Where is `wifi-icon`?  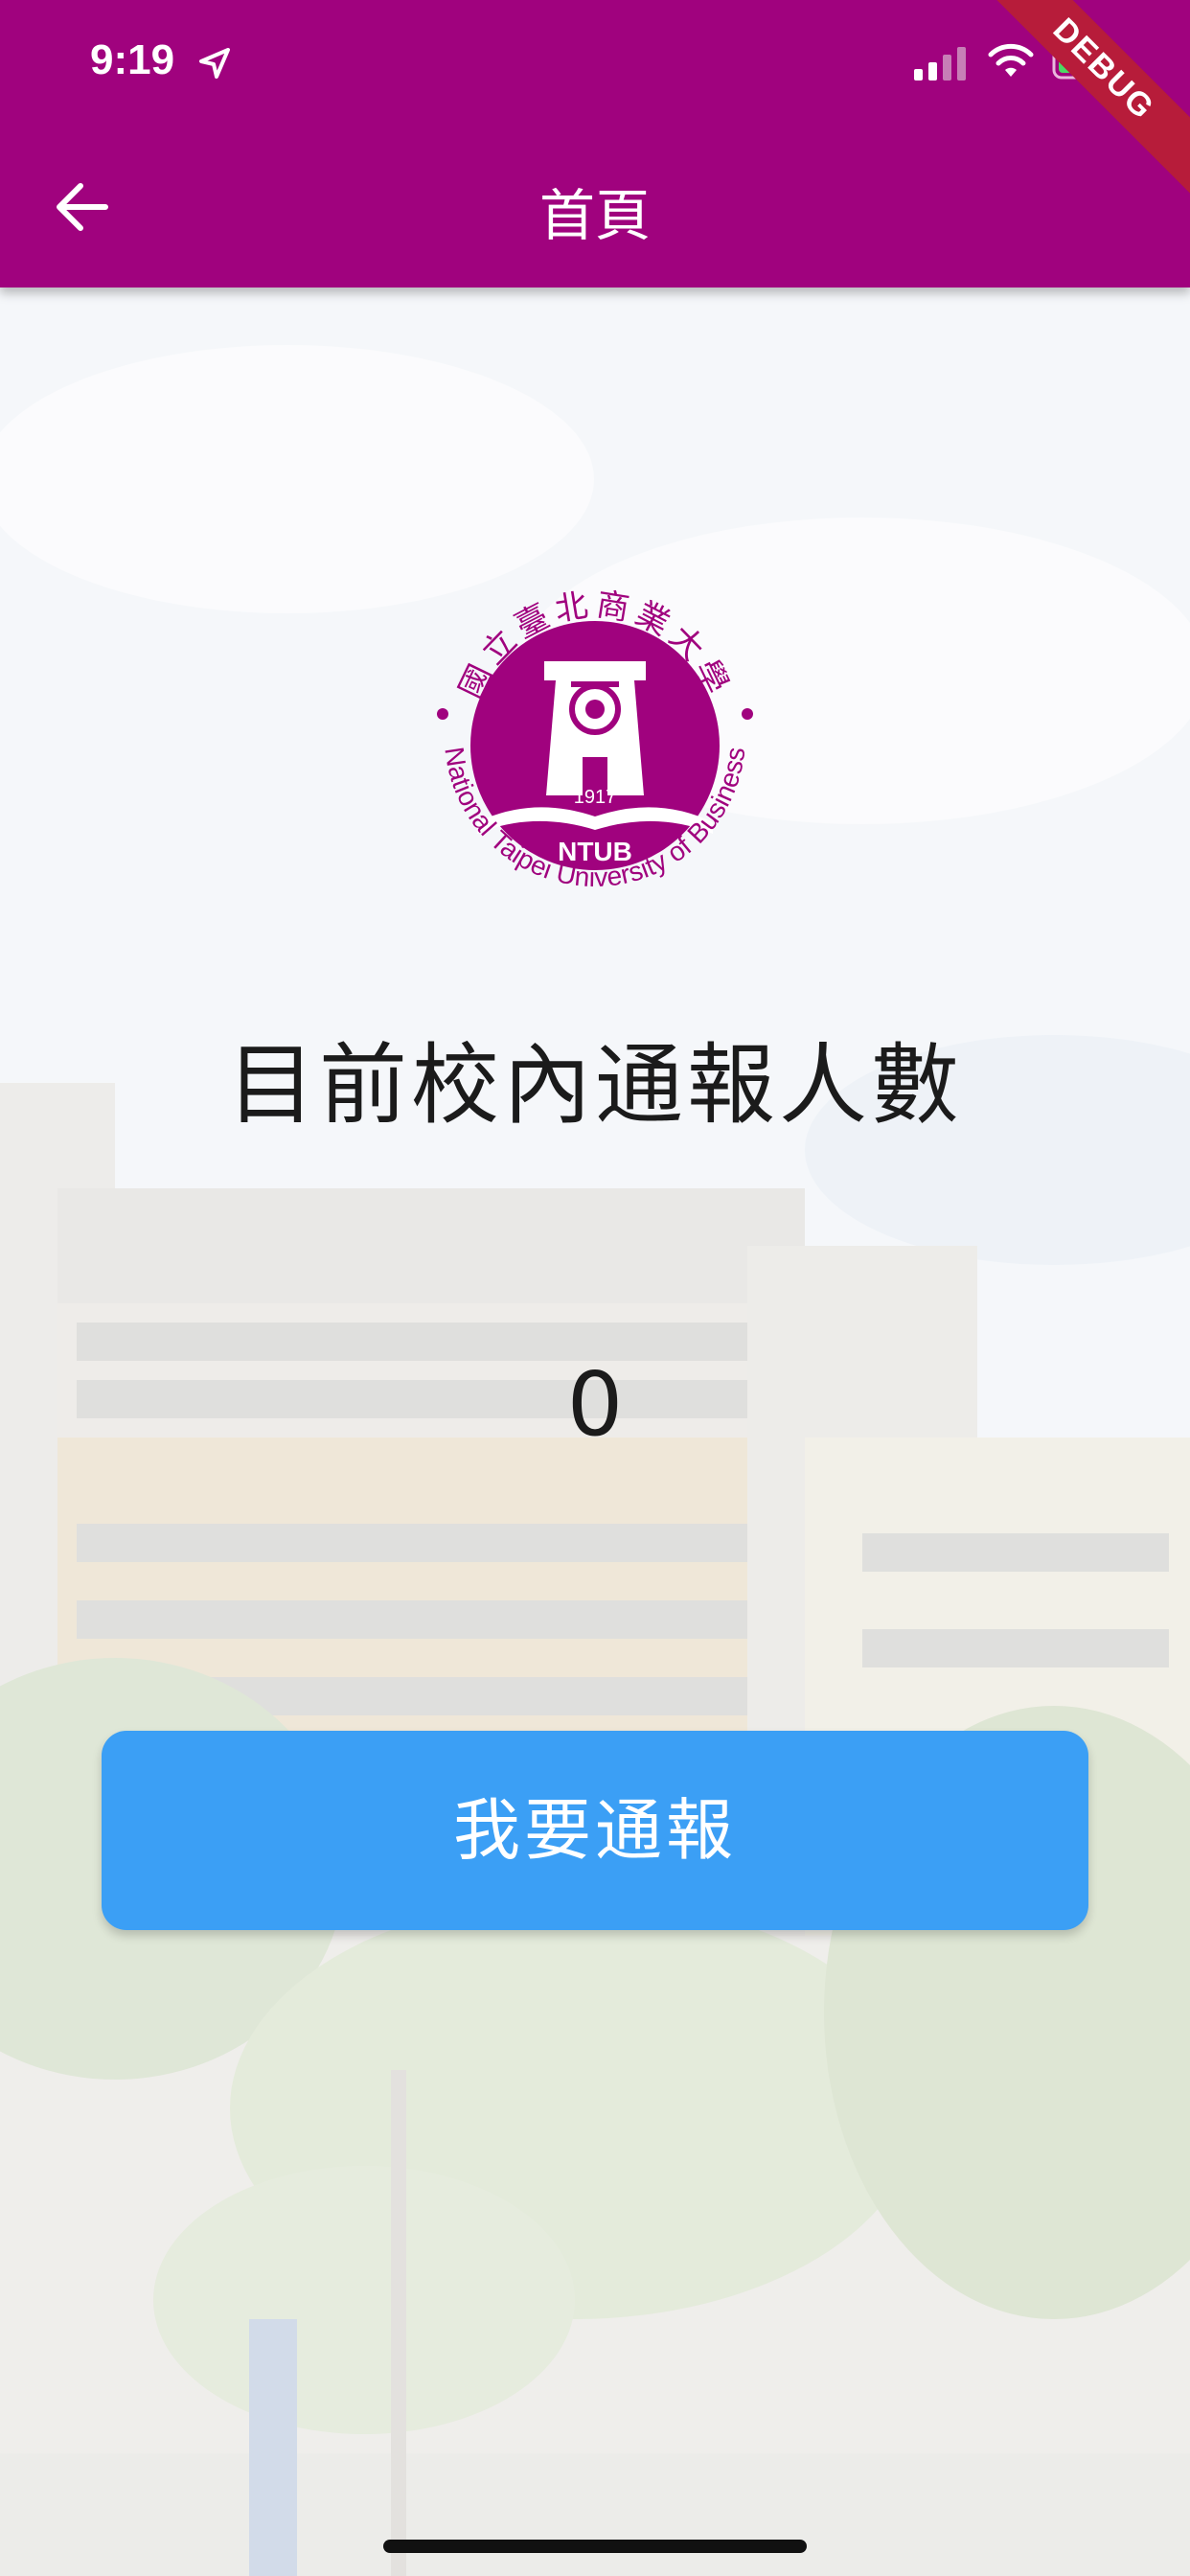
wifi-icon is located at coordinates (1011, 60).